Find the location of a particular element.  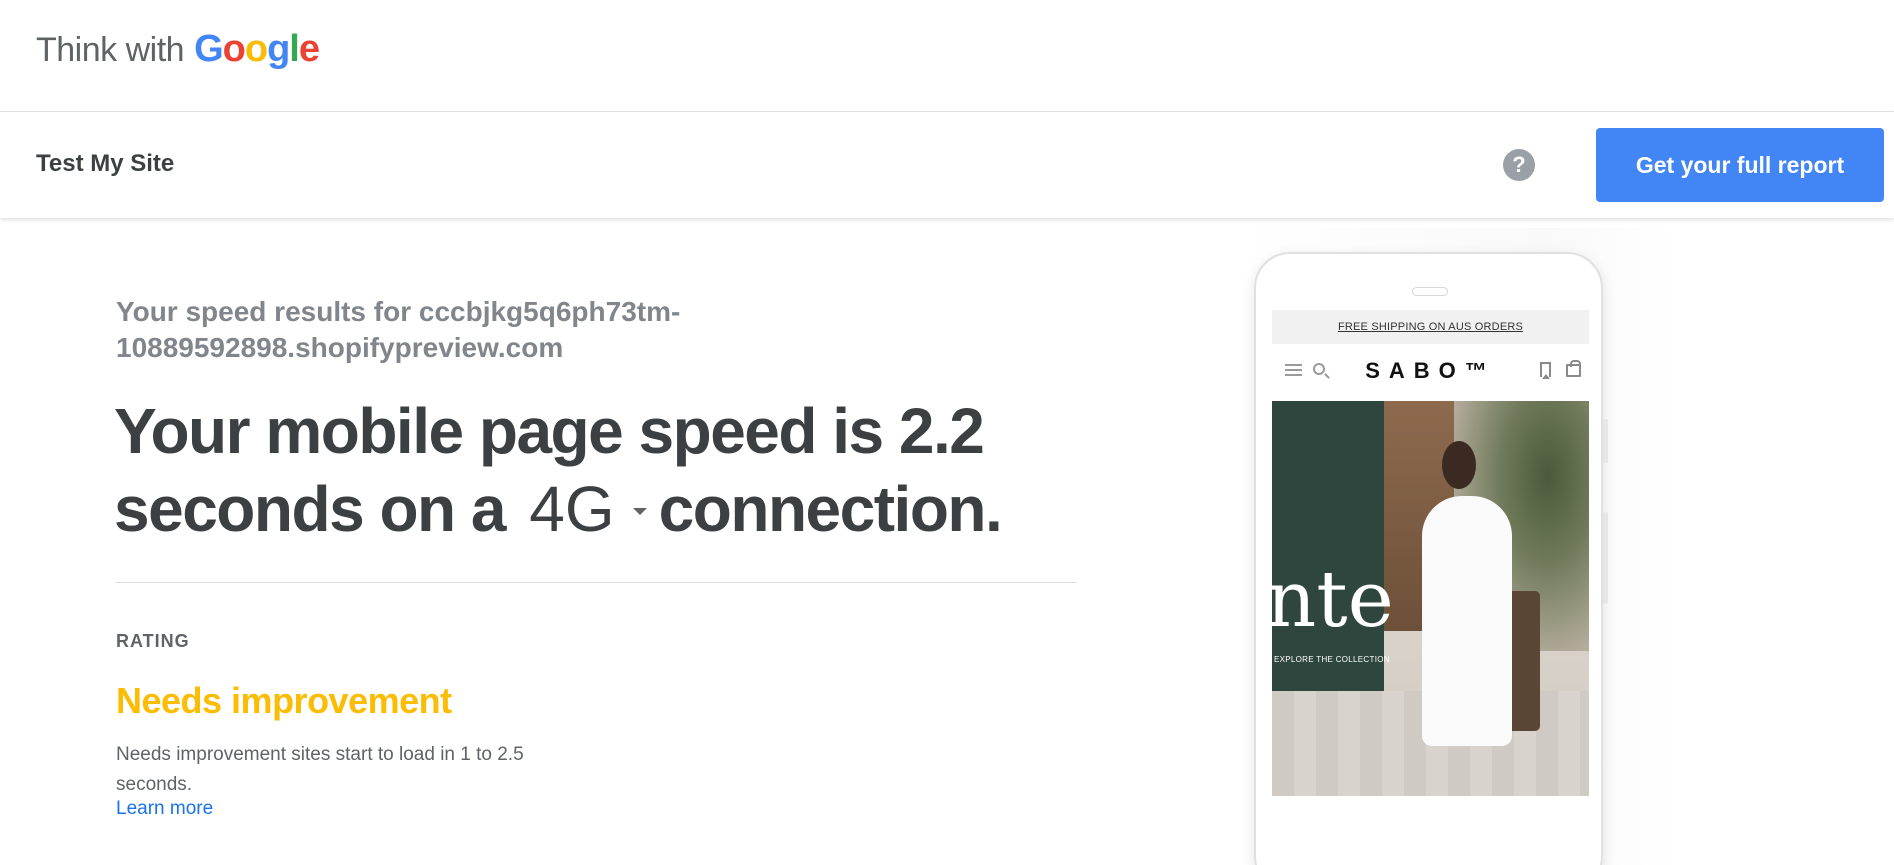

rating-label: RATING is located at coordinates (153, 641).